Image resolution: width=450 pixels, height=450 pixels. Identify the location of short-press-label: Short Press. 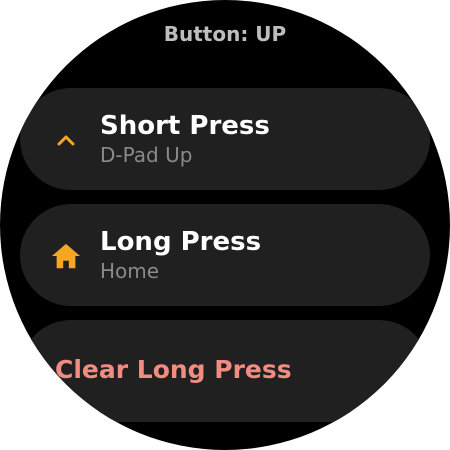
(185, 126).